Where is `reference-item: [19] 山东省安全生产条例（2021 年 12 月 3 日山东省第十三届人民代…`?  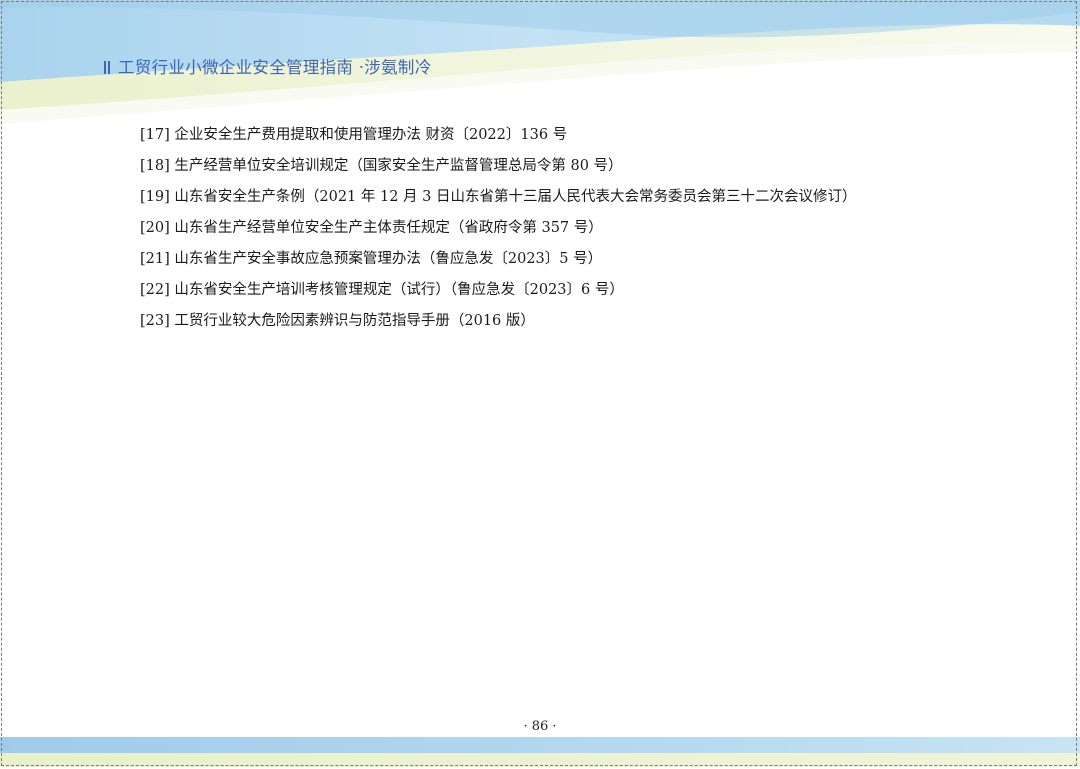
reference-item: [19] 山东省安全生产条例（2021 年 12 月 3 日山东省第十三届人民代… is located at coordinates (498, 197).